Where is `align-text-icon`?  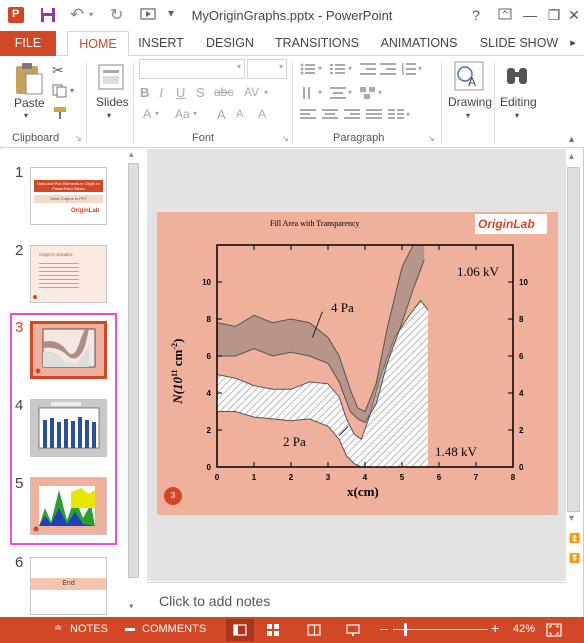 align-text-icon is located at coordinates (338, 93).